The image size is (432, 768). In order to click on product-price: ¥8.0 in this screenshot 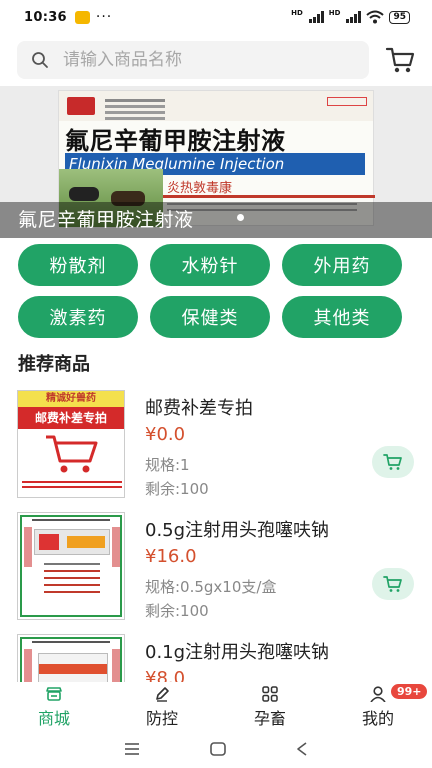, I will do `click(165, 675)`.